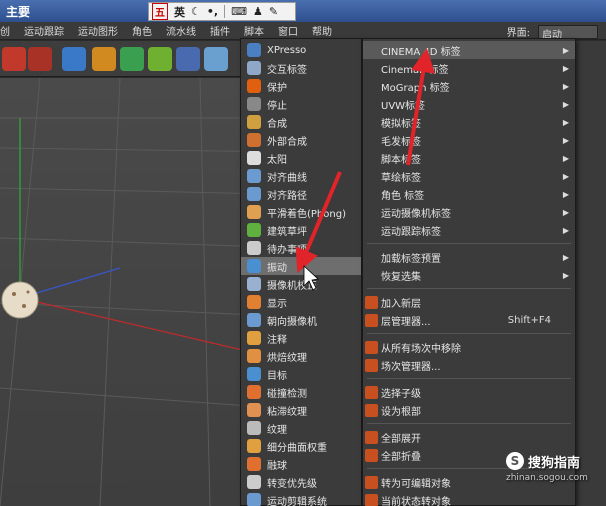 This screenshot has width=606, height=506. I want to click on menu-pipeline: 流水线, so click(181, 30).